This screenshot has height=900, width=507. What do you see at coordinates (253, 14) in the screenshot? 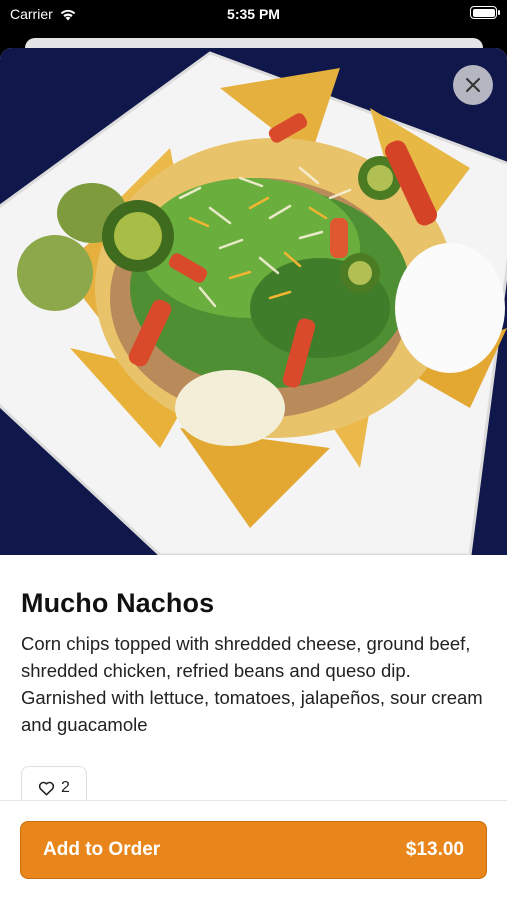
I see `status-time: 5:35 PM` at bounding box center [253, 14].